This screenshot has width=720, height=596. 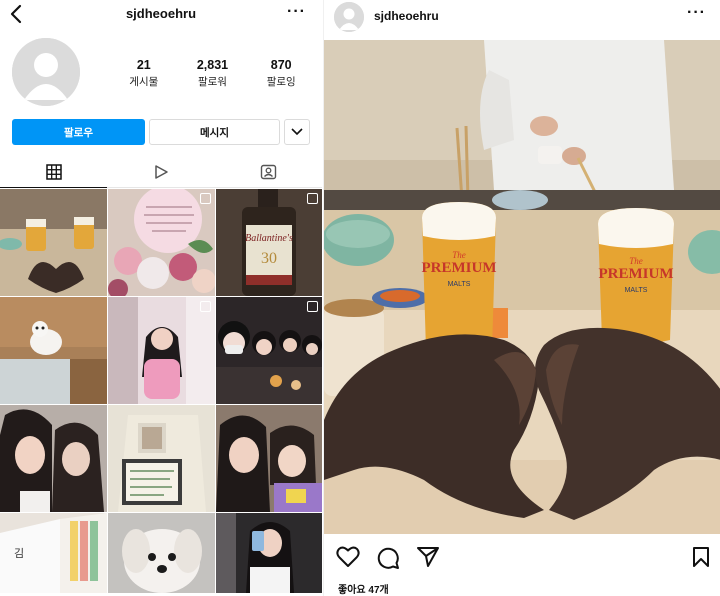 What do you see at coordinates (459, 284) in the screenshot?
I see `glass-left-brand-sub: MALTS` at bounding box center [459, 284].